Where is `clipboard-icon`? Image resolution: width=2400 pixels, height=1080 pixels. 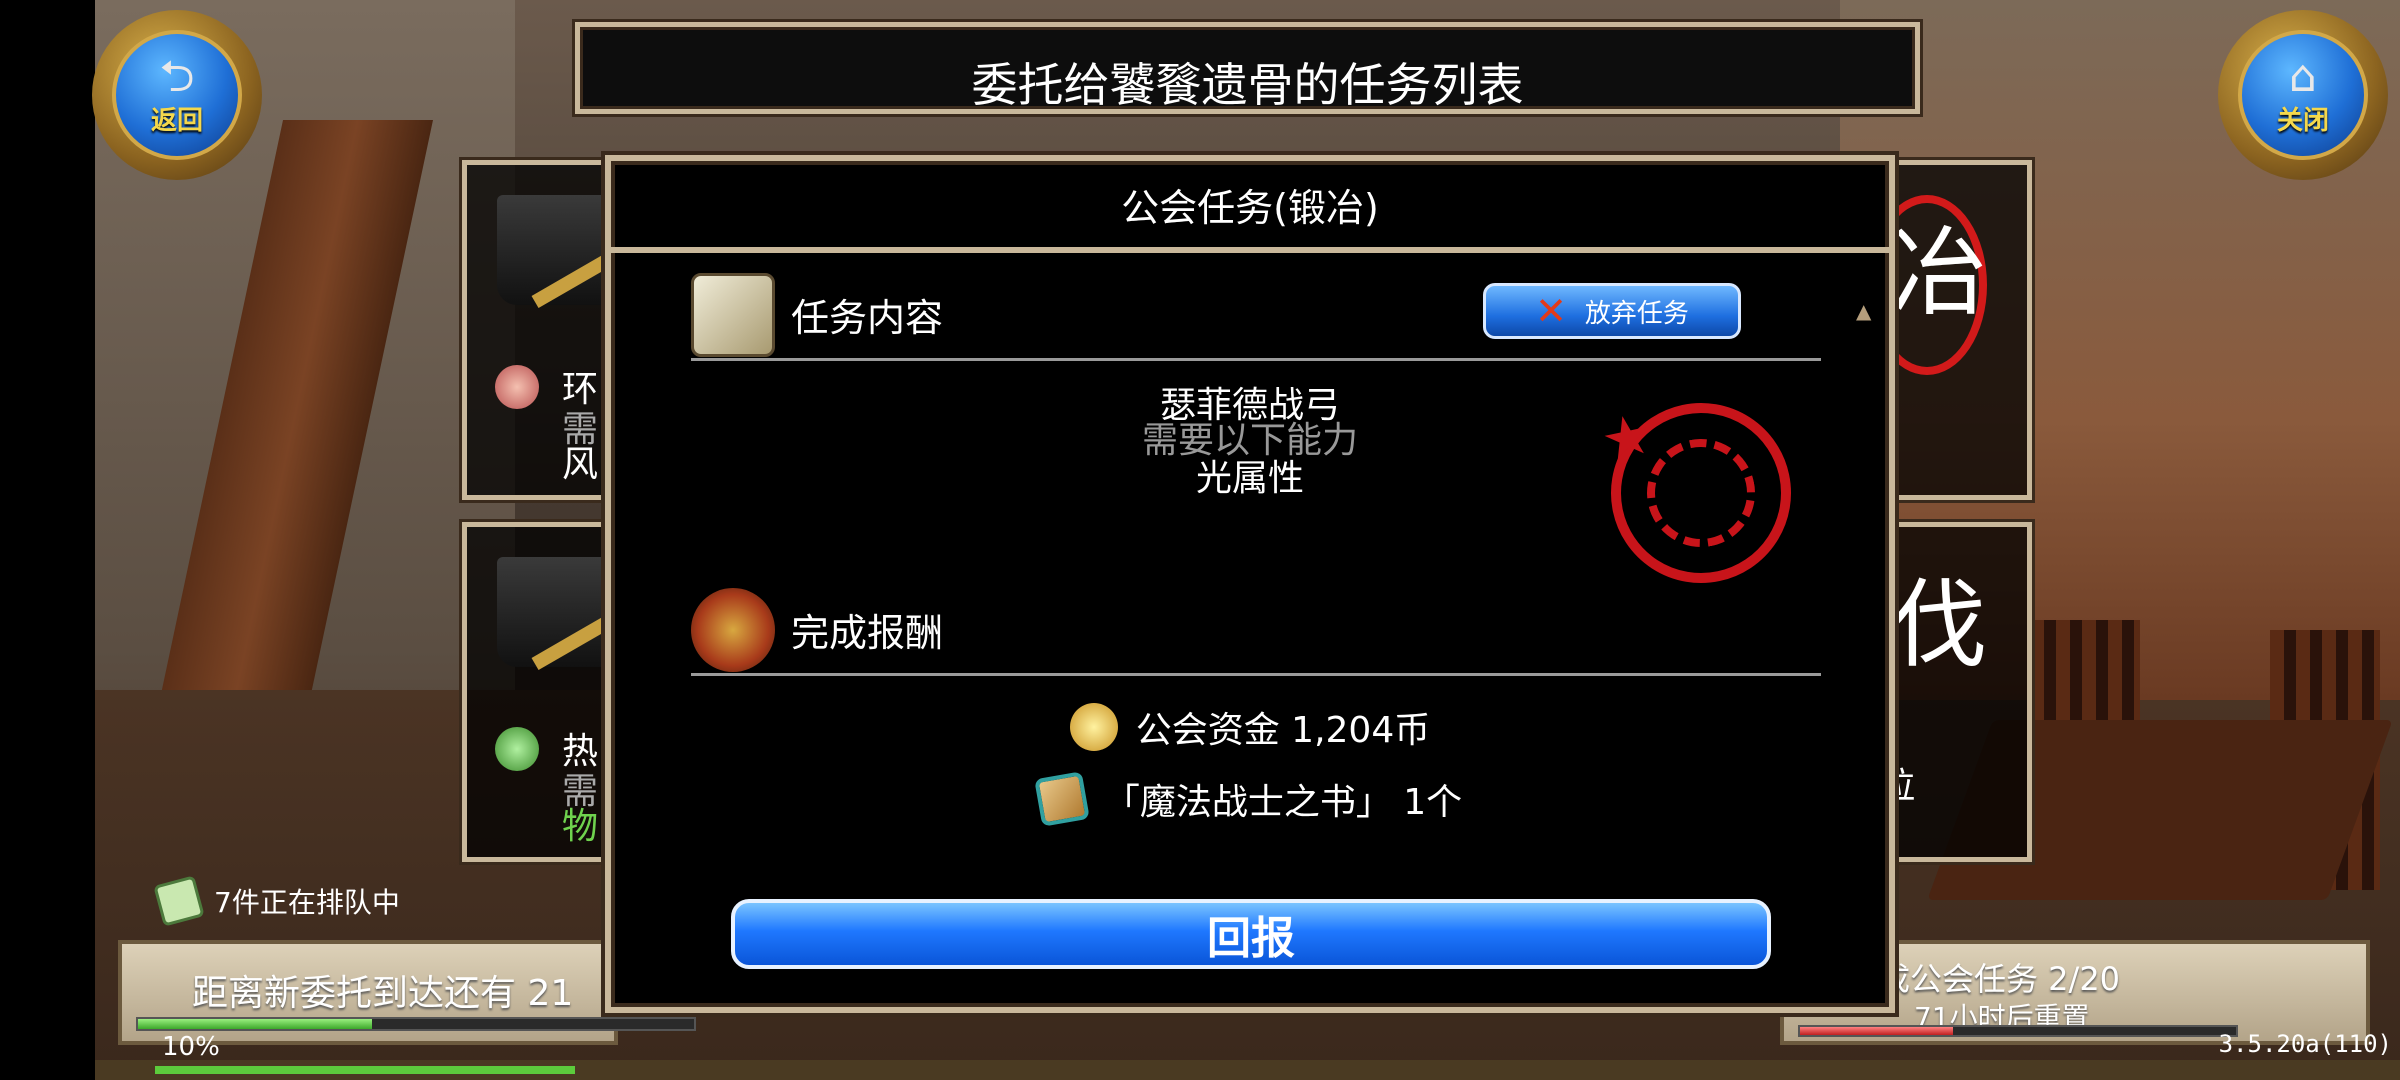
clipboard-icon is located at coordinates (733, 314).